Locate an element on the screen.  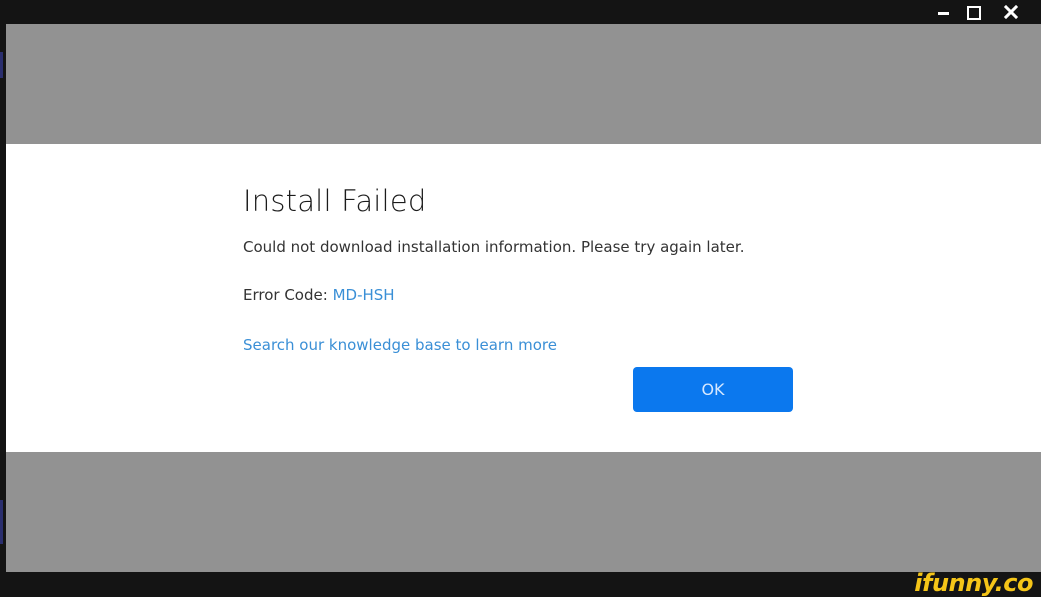
maximize-icon is located at coordinates (973, 12).